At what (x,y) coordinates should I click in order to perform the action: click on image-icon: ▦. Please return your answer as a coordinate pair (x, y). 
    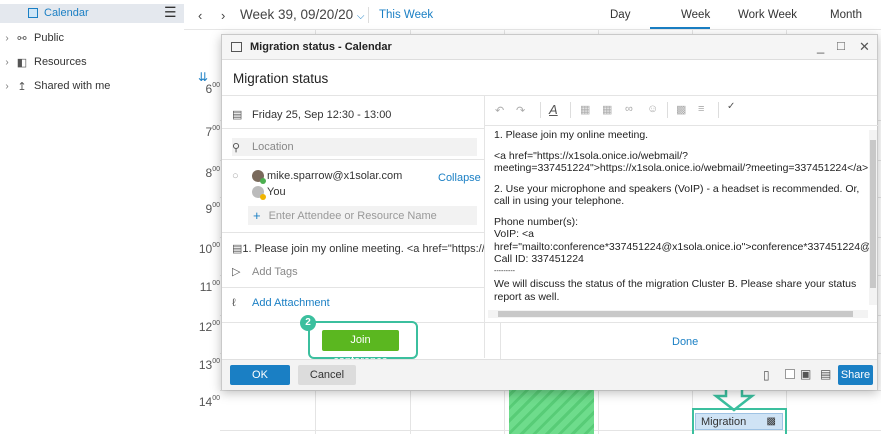
    Looking at the image, I should click on (585, 109).